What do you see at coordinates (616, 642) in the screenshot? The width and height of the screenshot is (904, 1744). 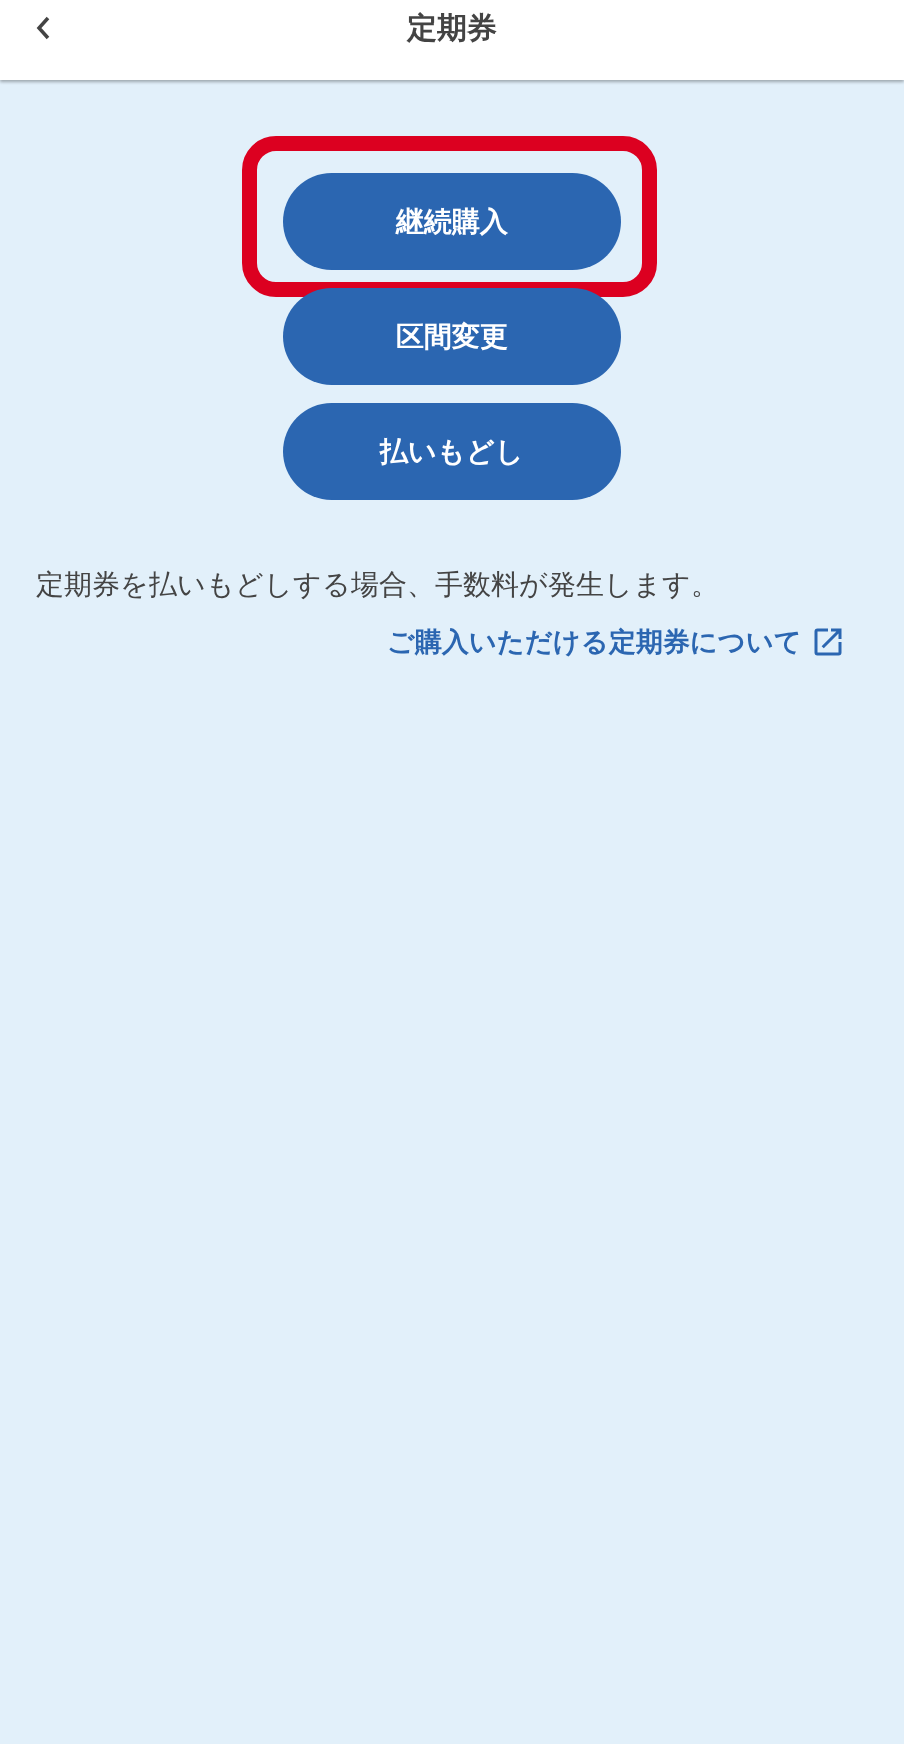 I see `info-link: ご購入いただける定期券について` at bounding box center [616, 642].